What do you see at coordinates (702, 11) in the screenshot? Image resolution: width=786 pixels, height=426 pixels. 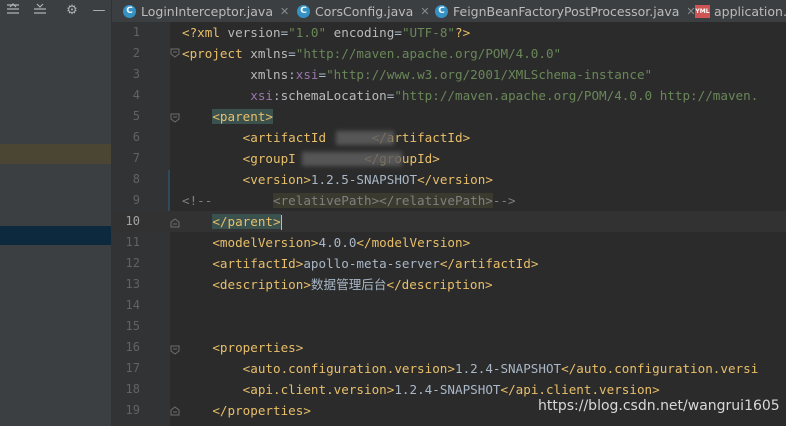 I see `yml-file-icon: YML` at bounding box center [702, 11].